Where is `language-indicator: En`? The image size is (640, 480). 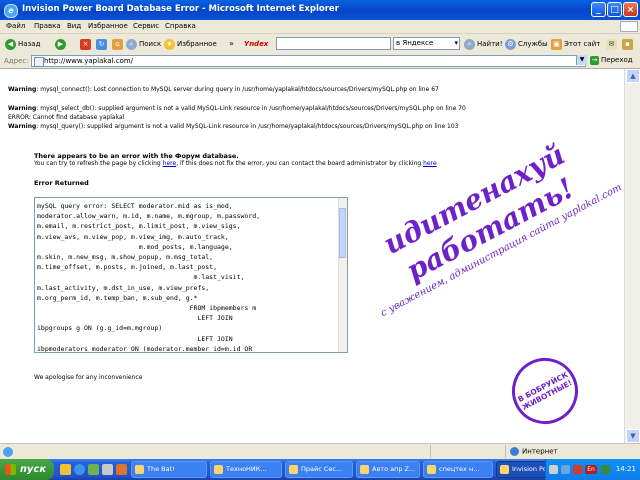 language-indicator: En is located at coordinates (591, 469).